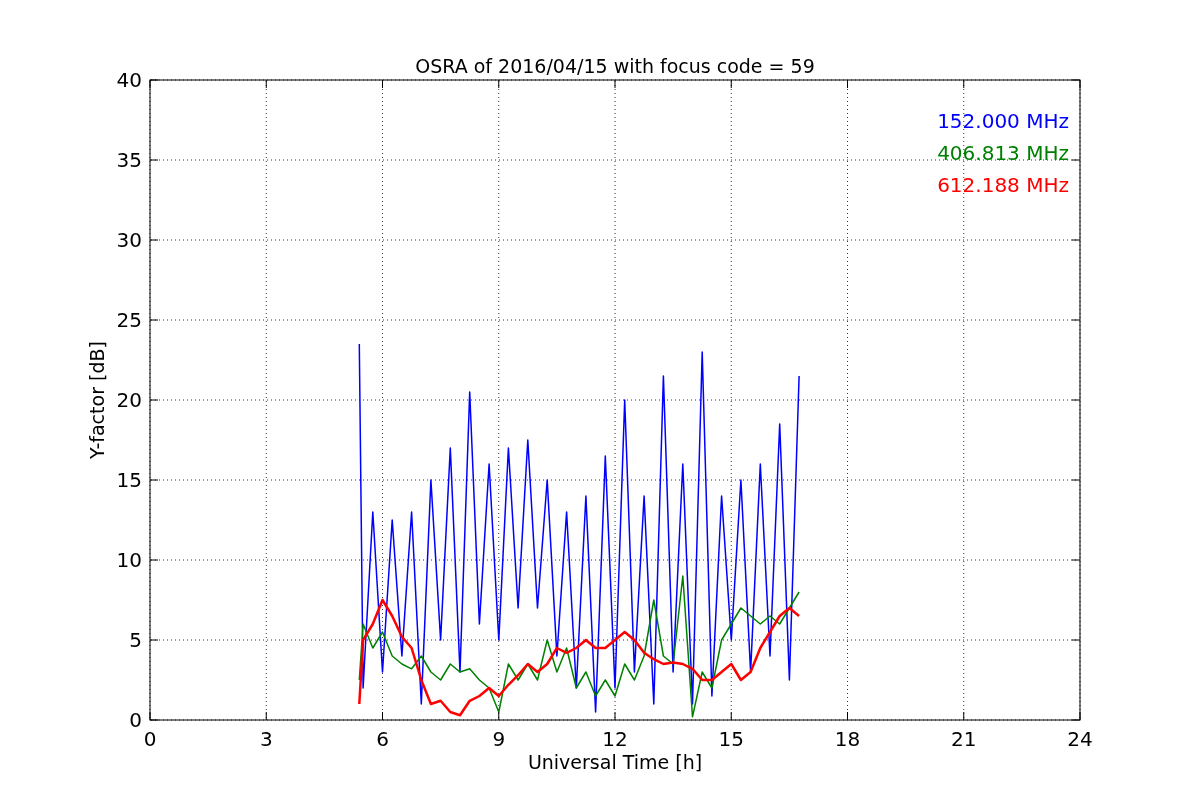 The width and height of the screenshot is (1200, 800). I want to click on legend-label: 406.813 MHz, so click(1003, 153).